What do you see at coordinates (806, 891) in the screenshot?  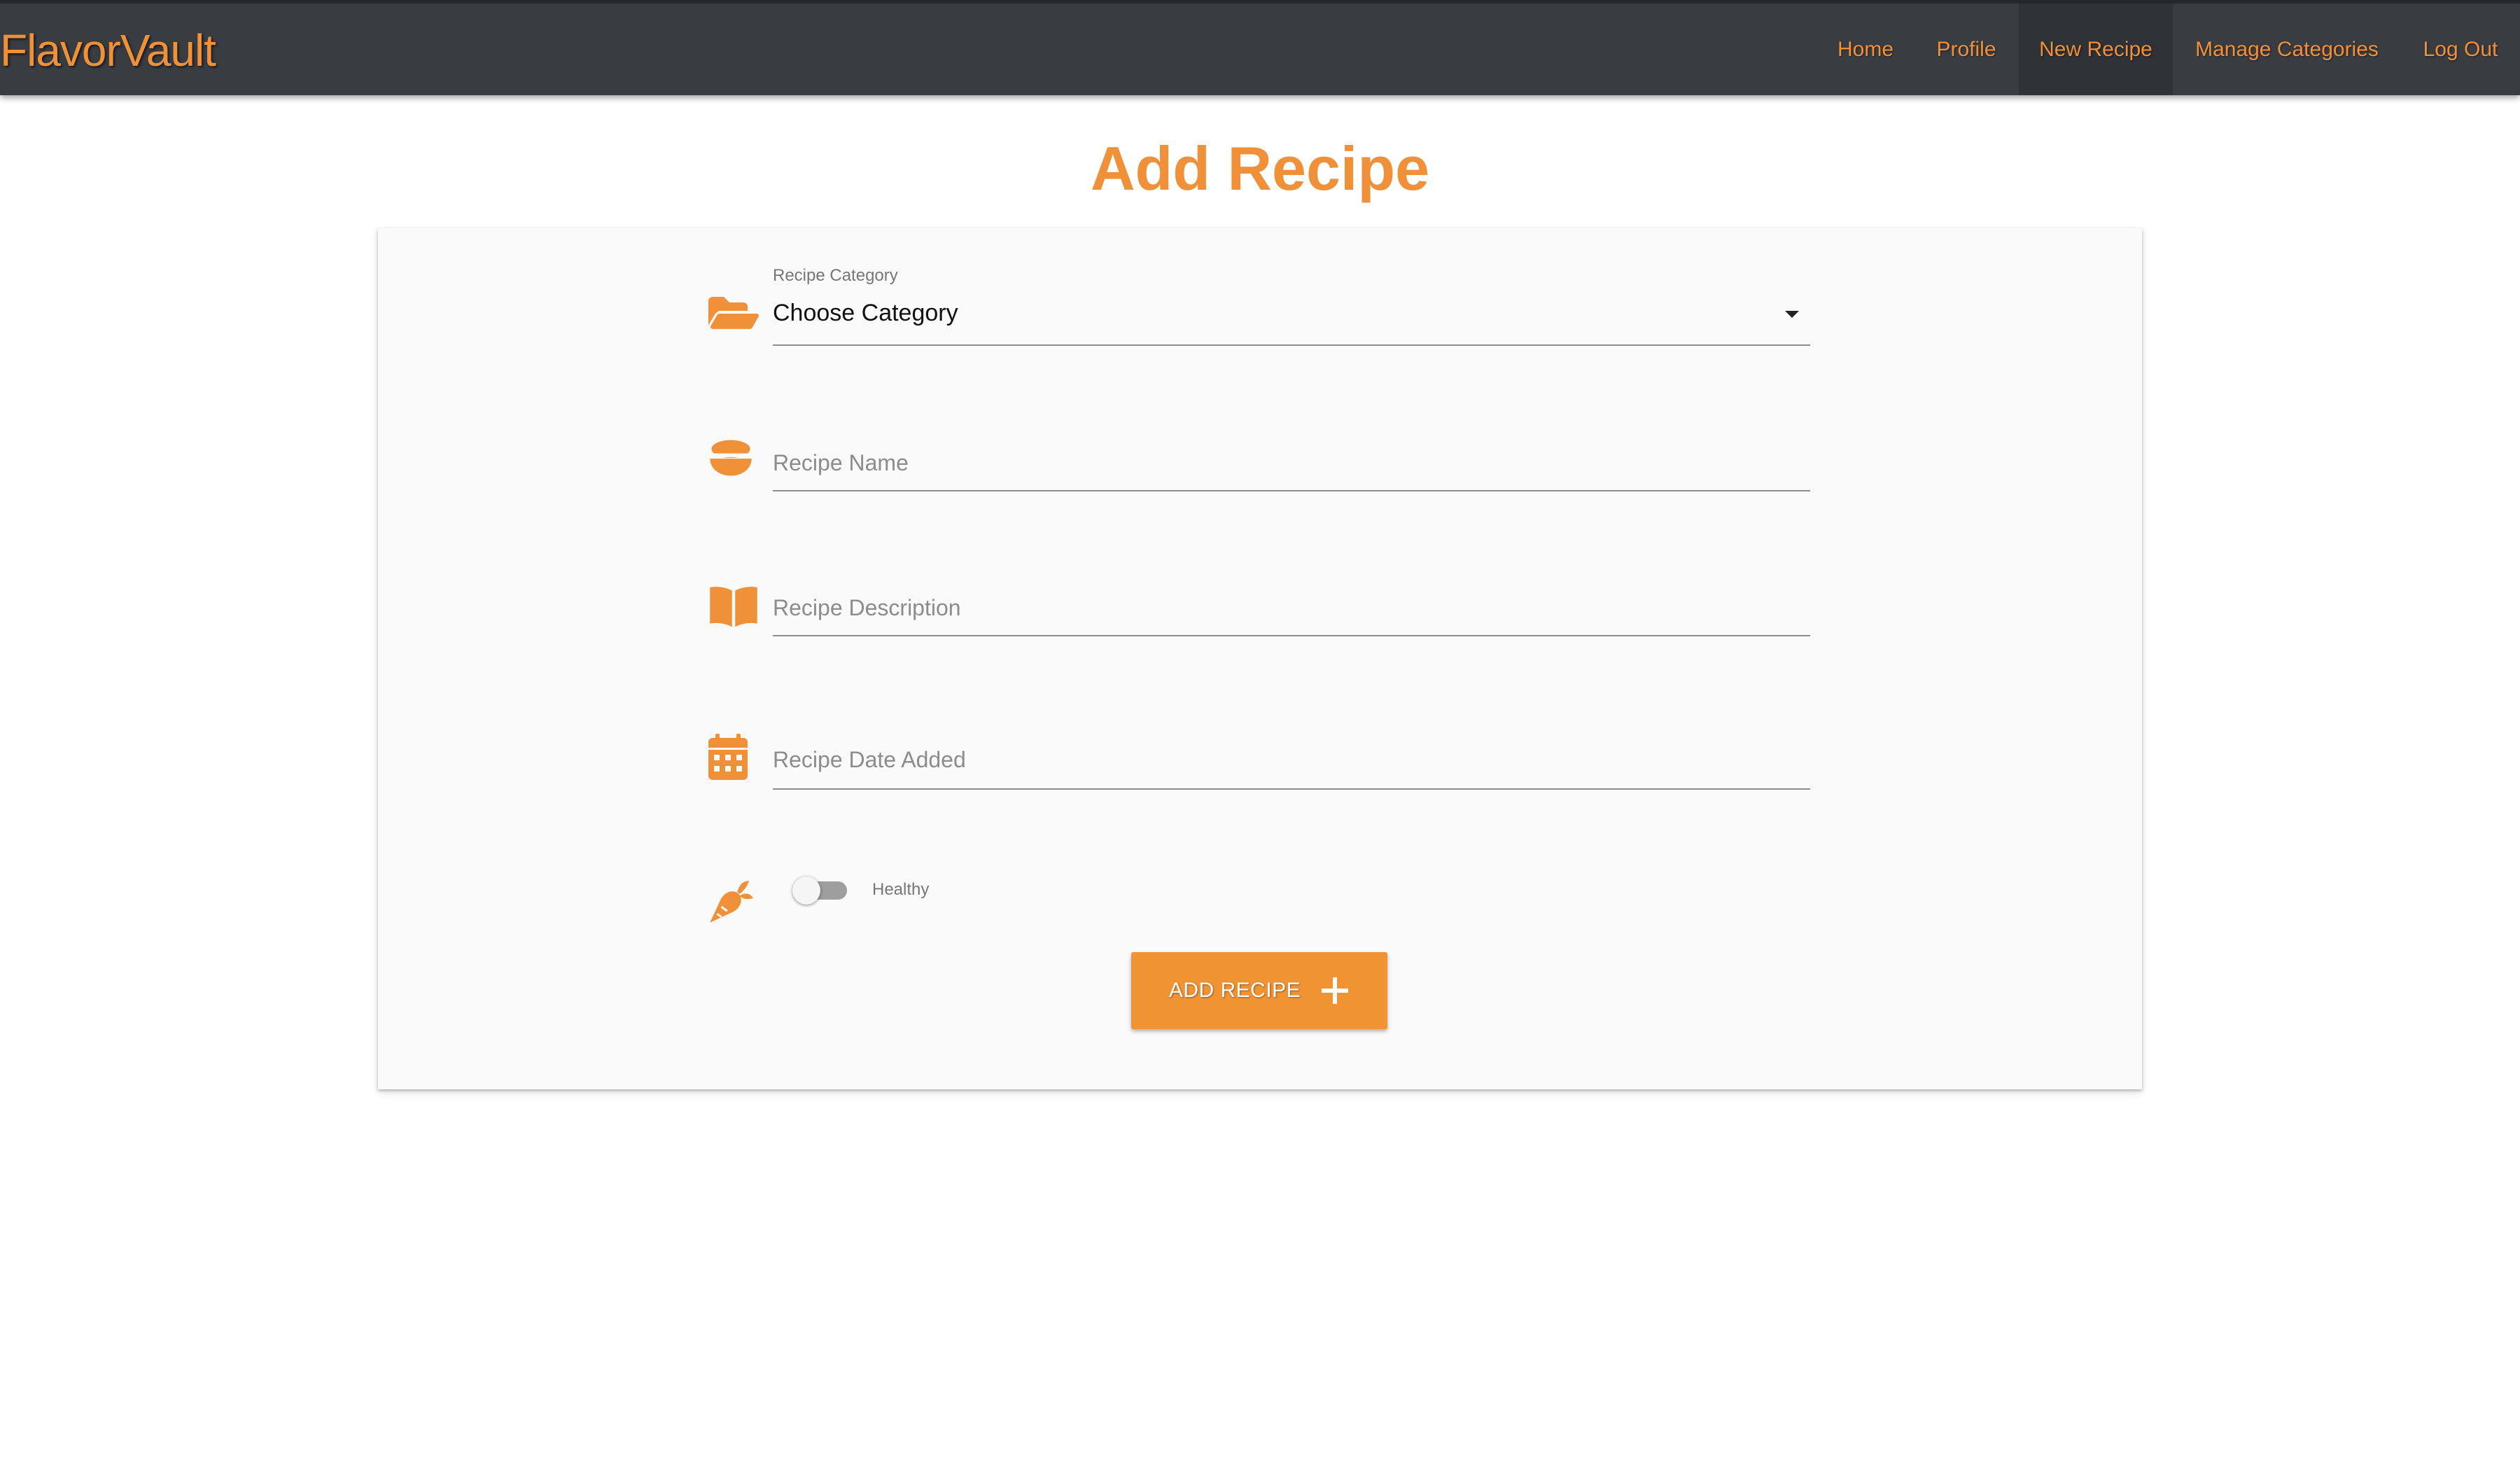 I see `healthy-toggle` at bounding box center [806, 891].